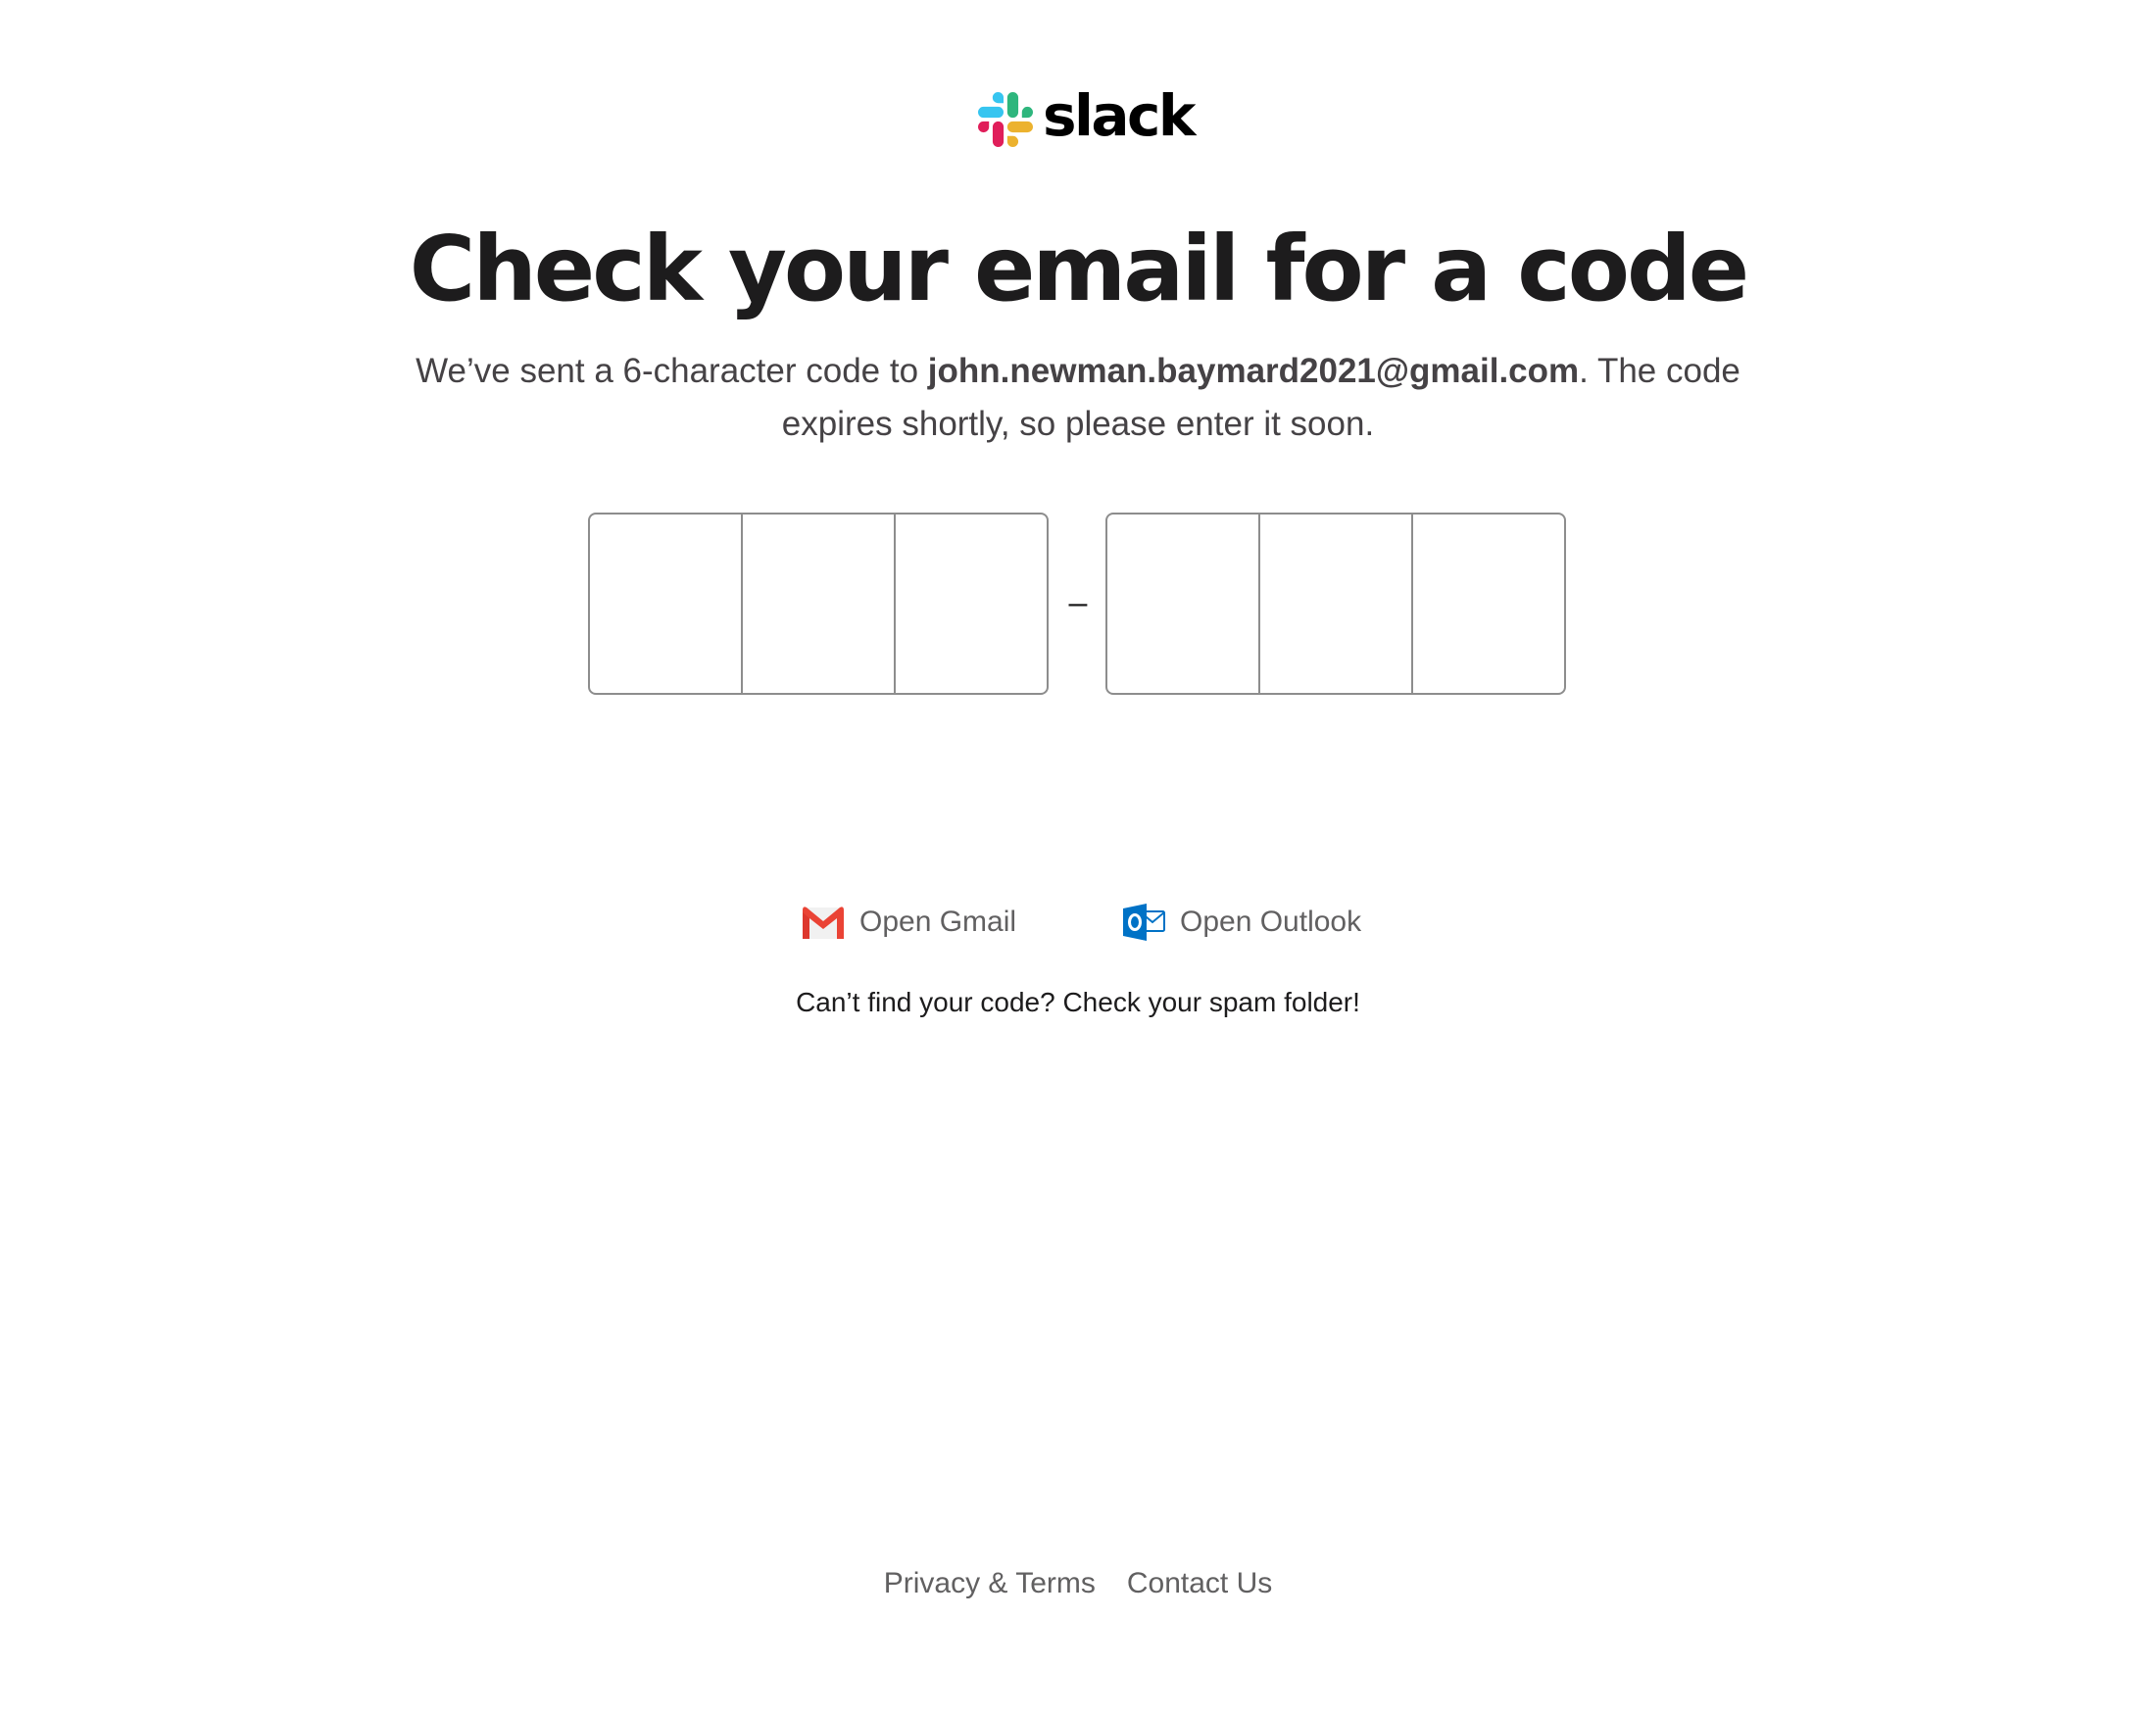 The width and height of the screenshot is (2156, 1717). I want to click on slack-logo: slack, so click(1087, 118).